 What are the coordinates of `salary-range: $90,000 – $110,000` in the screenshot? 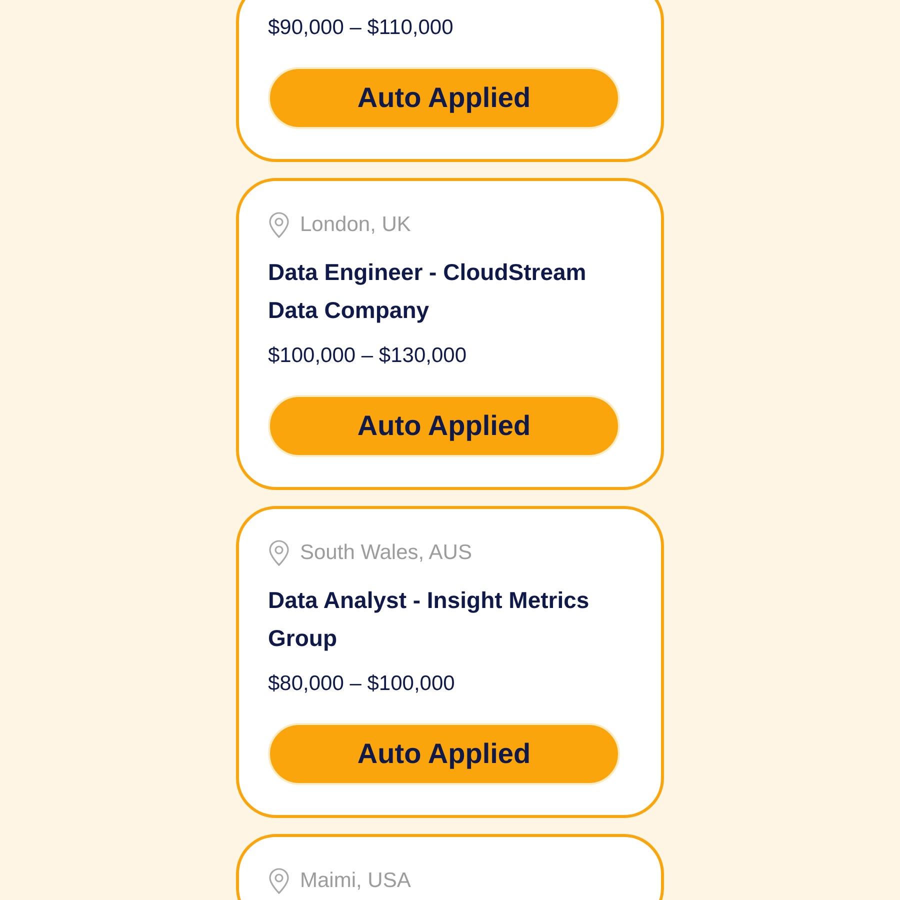 It's located at (361, 28).